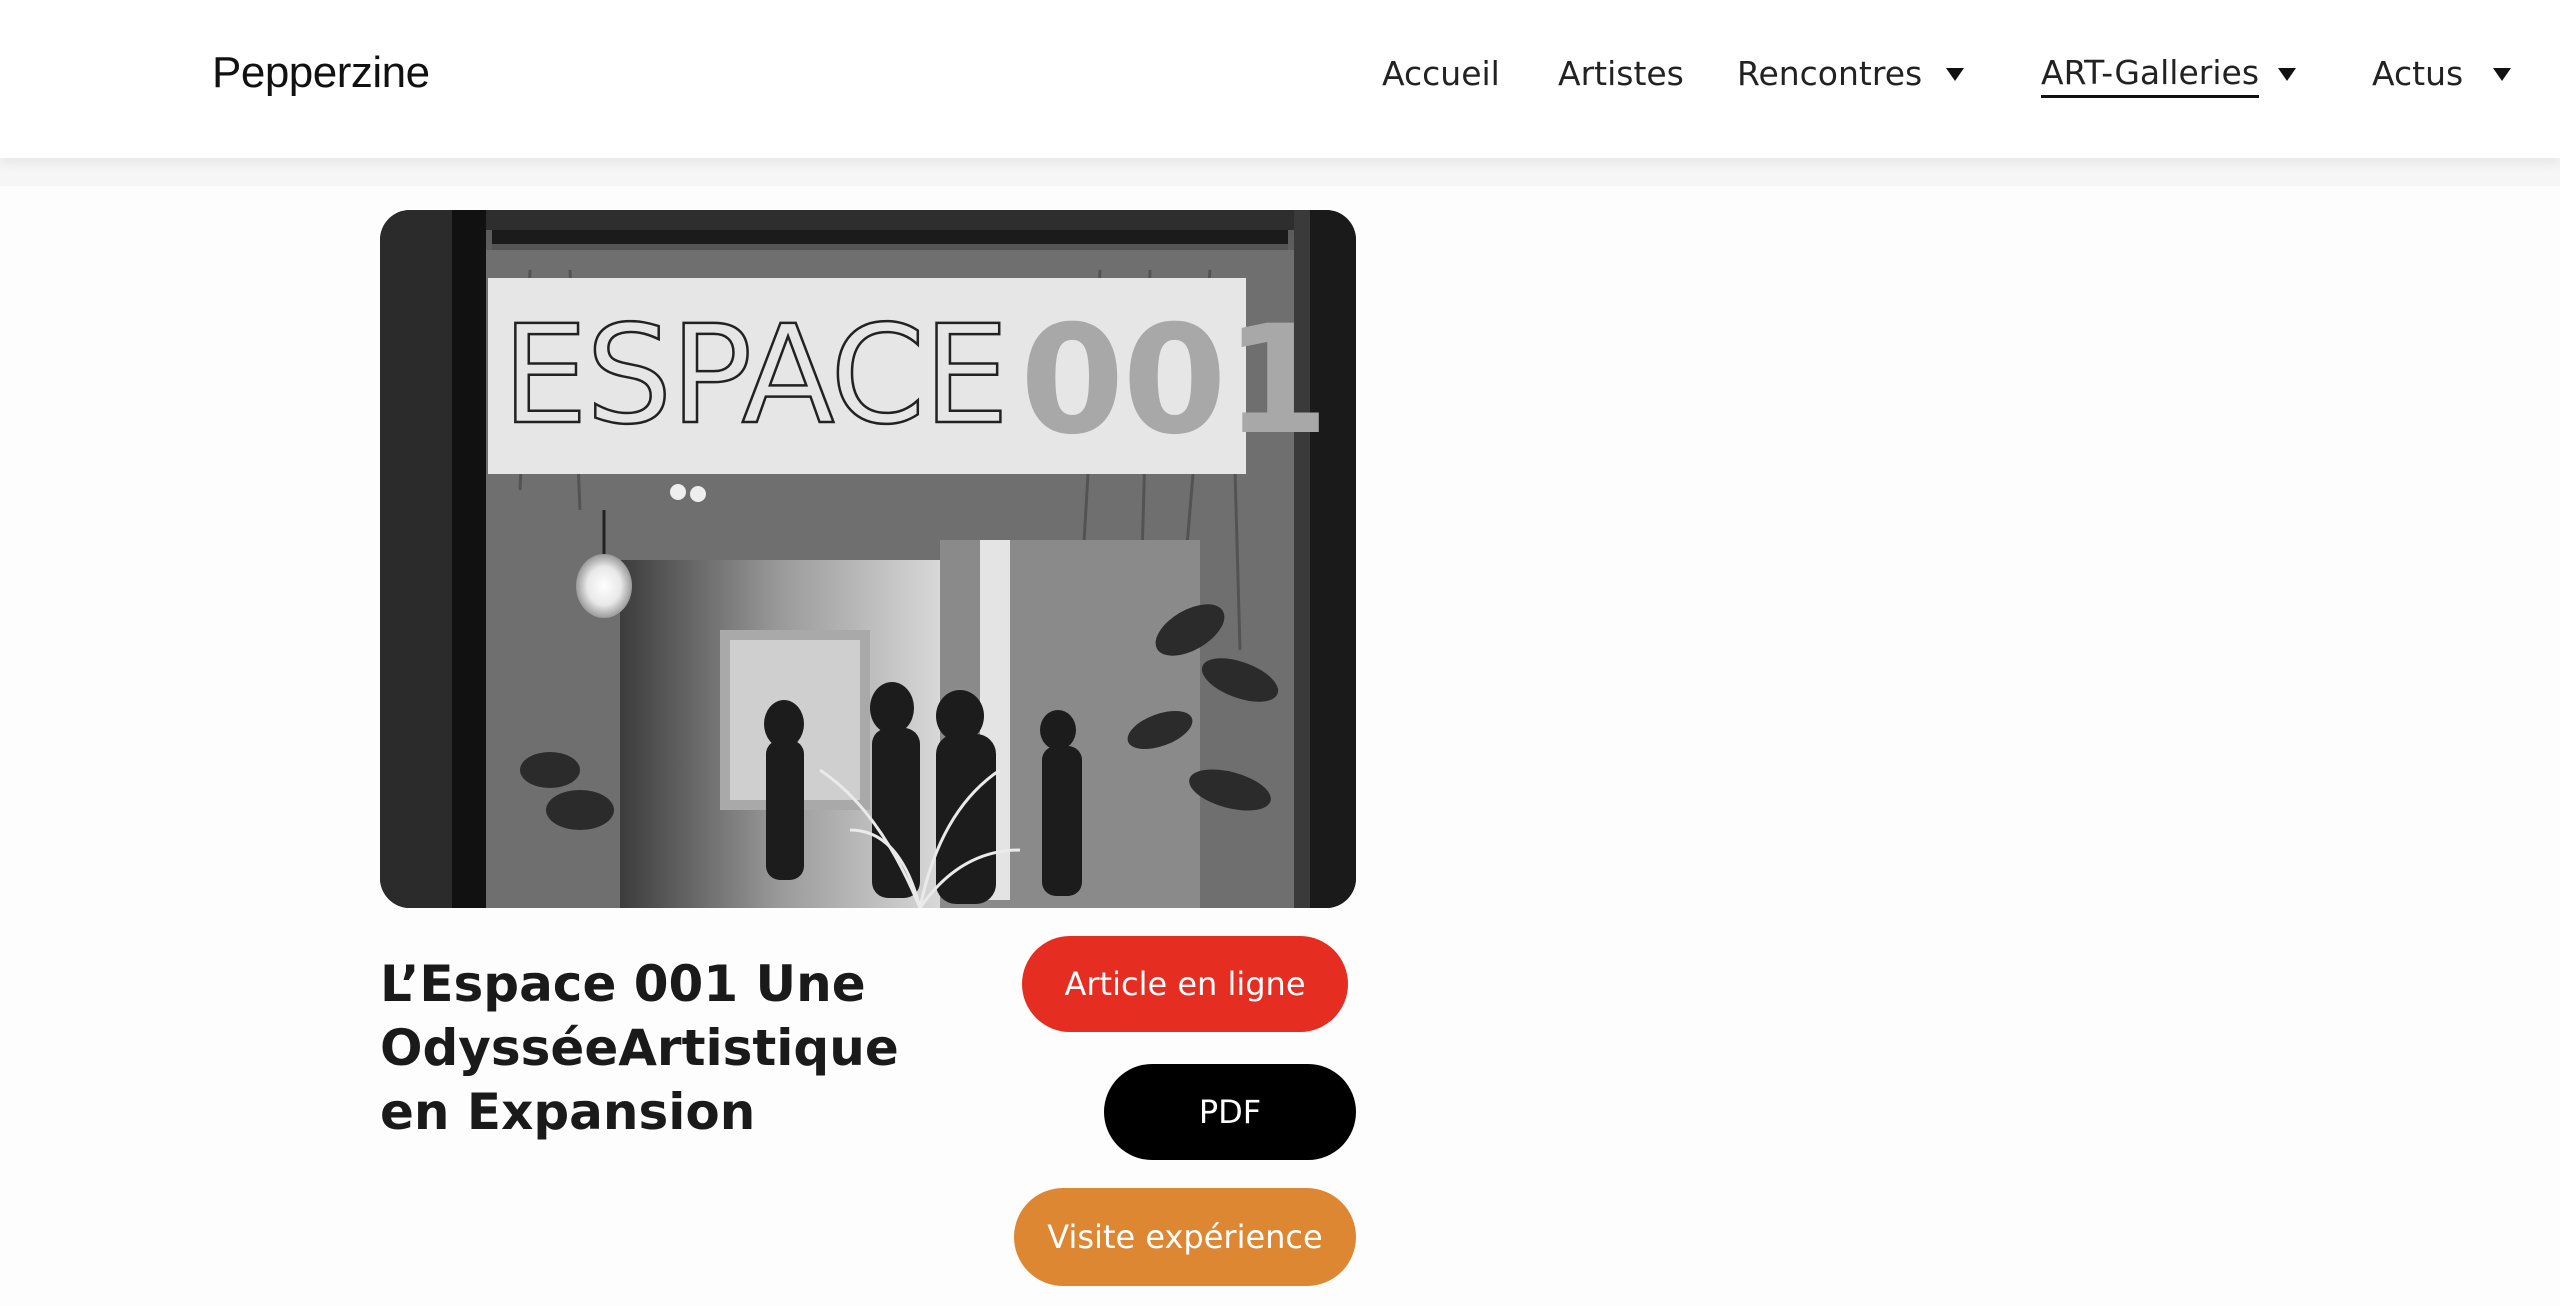  I want to click on visite-experience-button: Visite expérience, so click(1185, 1237).